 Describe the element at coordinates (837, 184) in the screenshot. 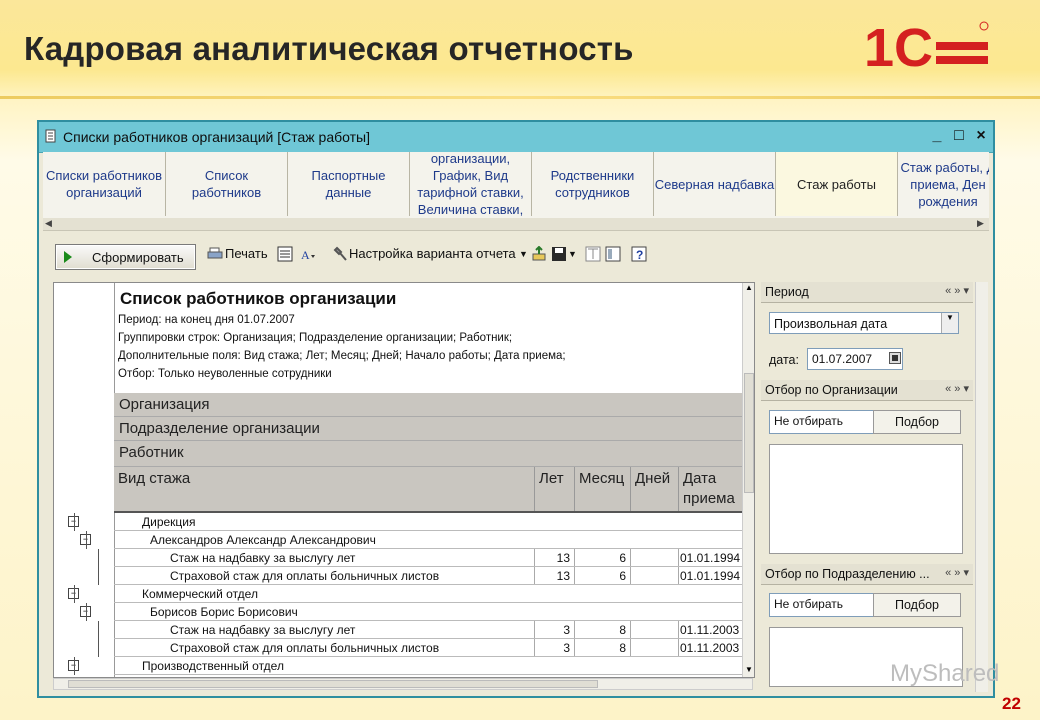

I see `tab-work-experience: Стаж работы` at that location.